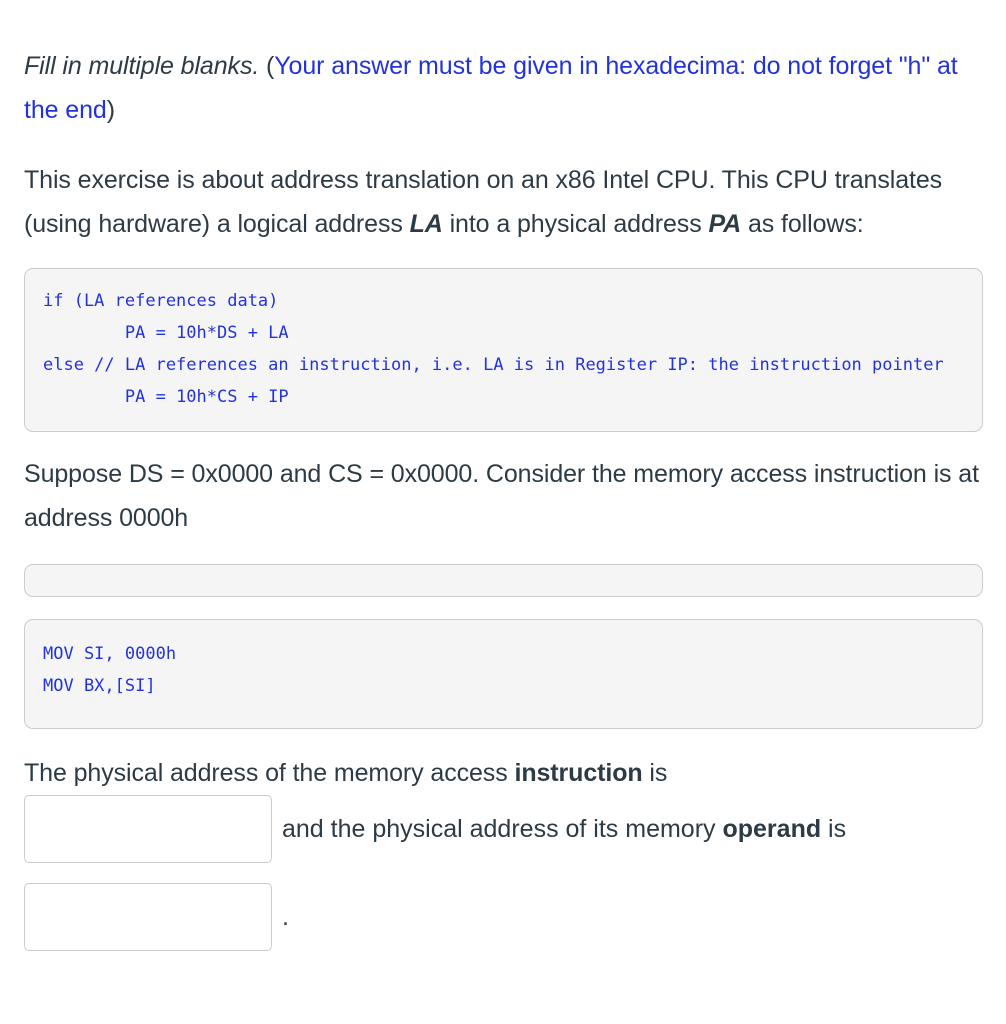 This screenshot has height=1024, width=1006. I want to click on spacer-after-instruction, so click(503, 145).